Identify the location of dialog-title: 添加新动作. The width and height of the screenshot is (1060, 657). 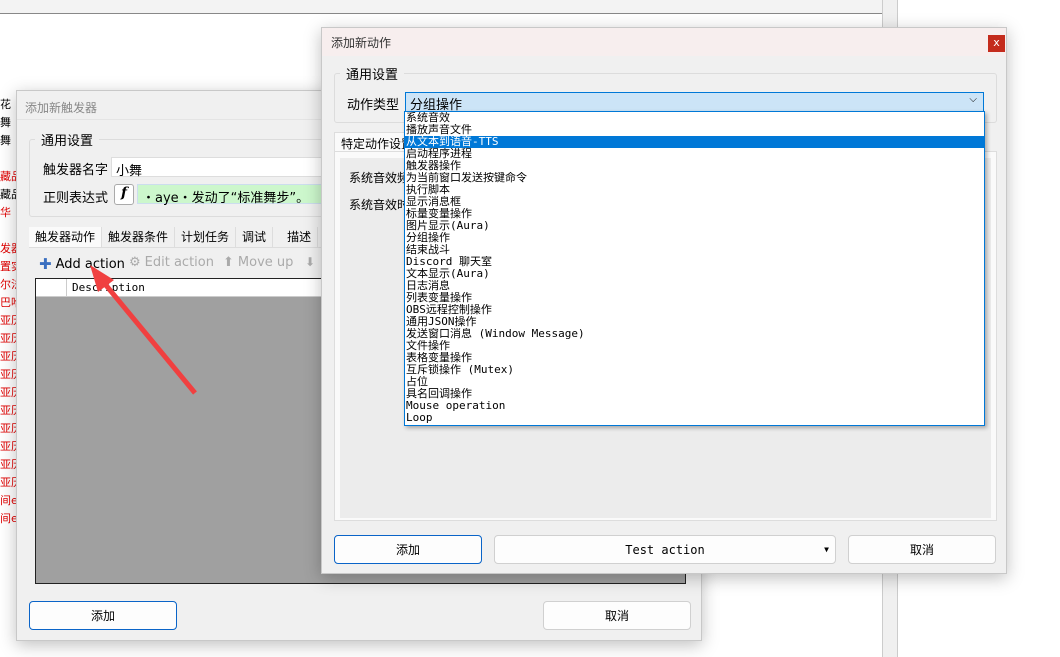
(361, 43).